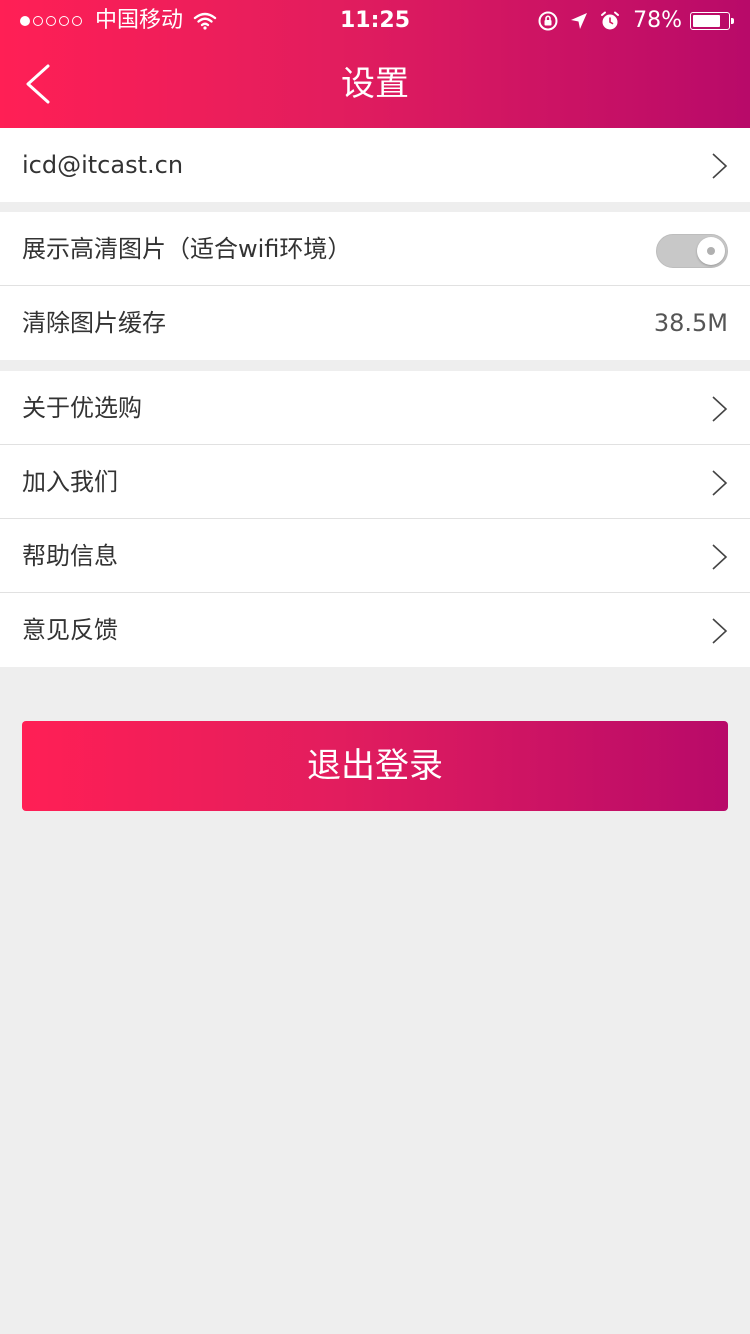 The width and height of the screenshot is (750, 1334). I want to click on battery-percentage: 78%, so click(657, 20).